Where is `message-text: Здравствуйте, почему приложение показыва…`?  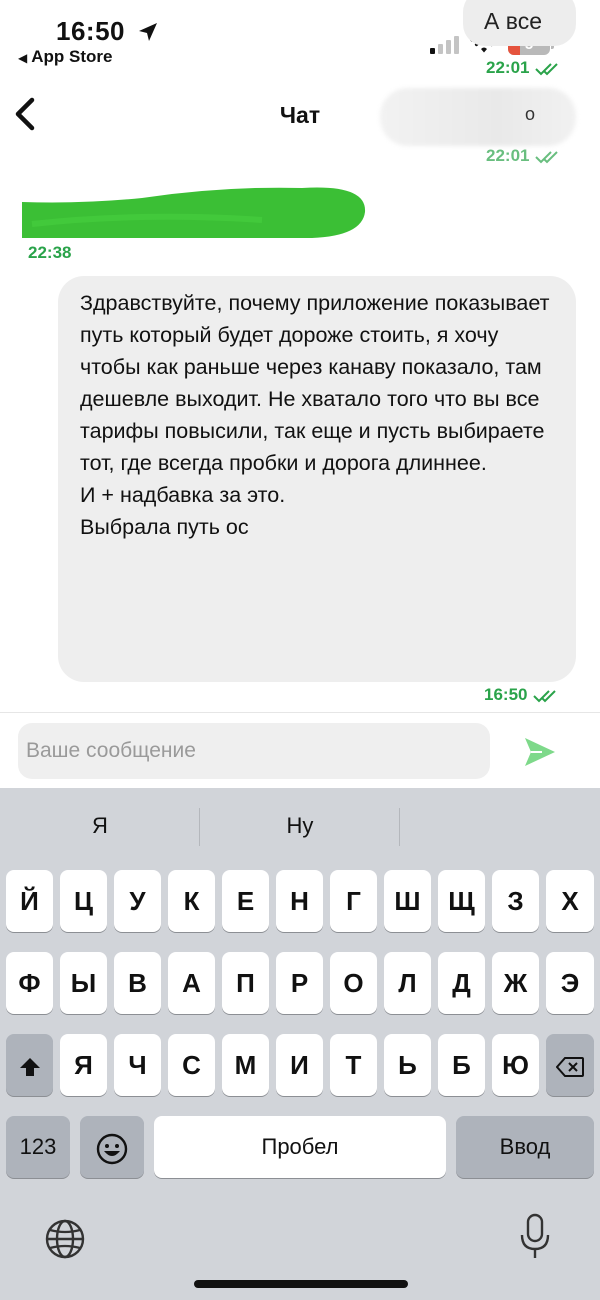
message-text: Здравствуйте, почему приложение показыва… is located at coordinates (315, 415).